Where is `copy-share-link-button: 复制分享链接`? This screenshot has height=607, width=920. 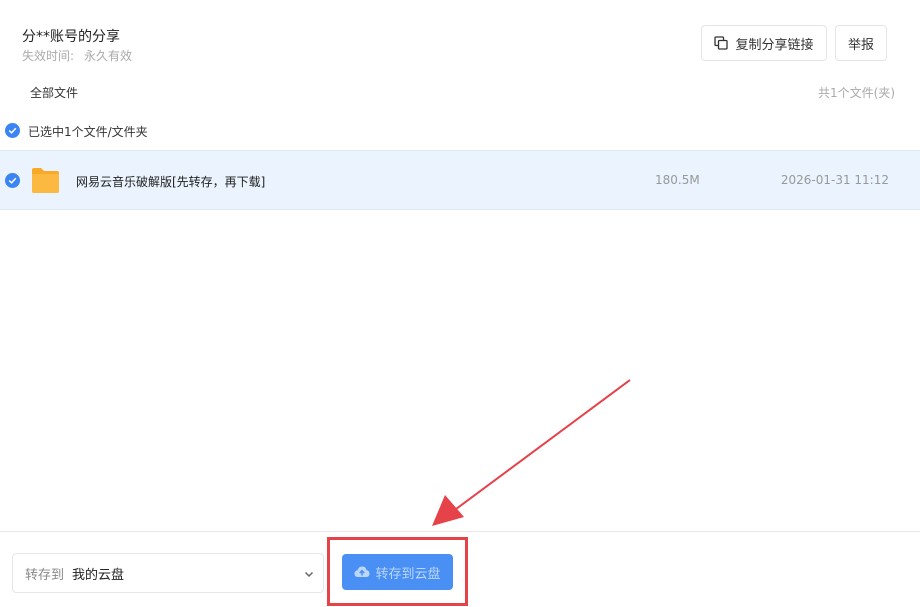
copy-share-link-button: 复制分享链接 is located at coordinates (764, 43).